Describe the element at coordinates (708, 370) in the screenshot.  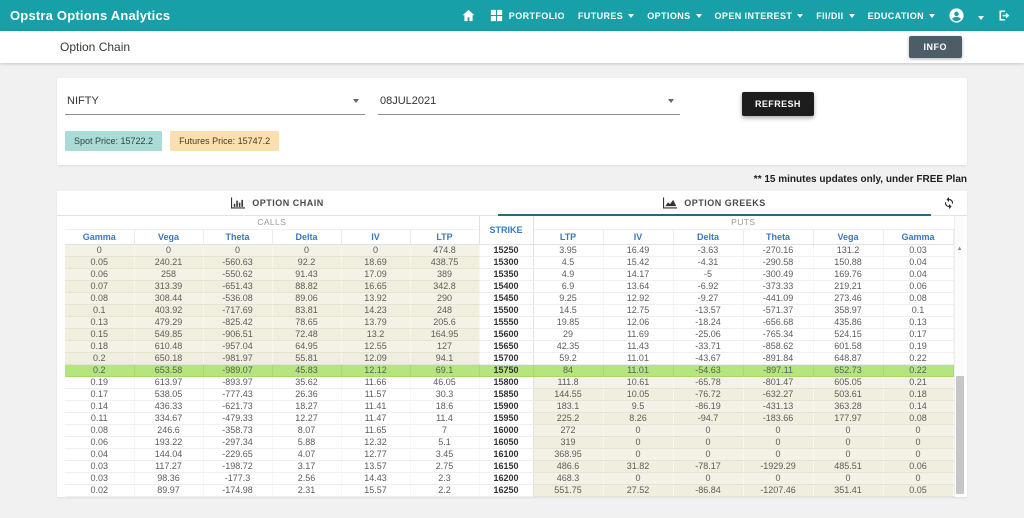
I see `puts-delta-cell: -54.63` at that location.